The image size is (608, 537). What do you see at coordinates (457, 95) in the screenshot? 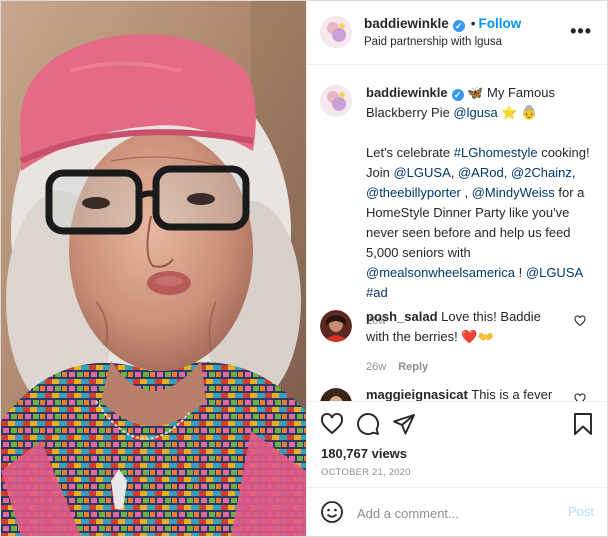
I see `caption-verified-badge-icon: ✓` at bounding box center [457, 95].